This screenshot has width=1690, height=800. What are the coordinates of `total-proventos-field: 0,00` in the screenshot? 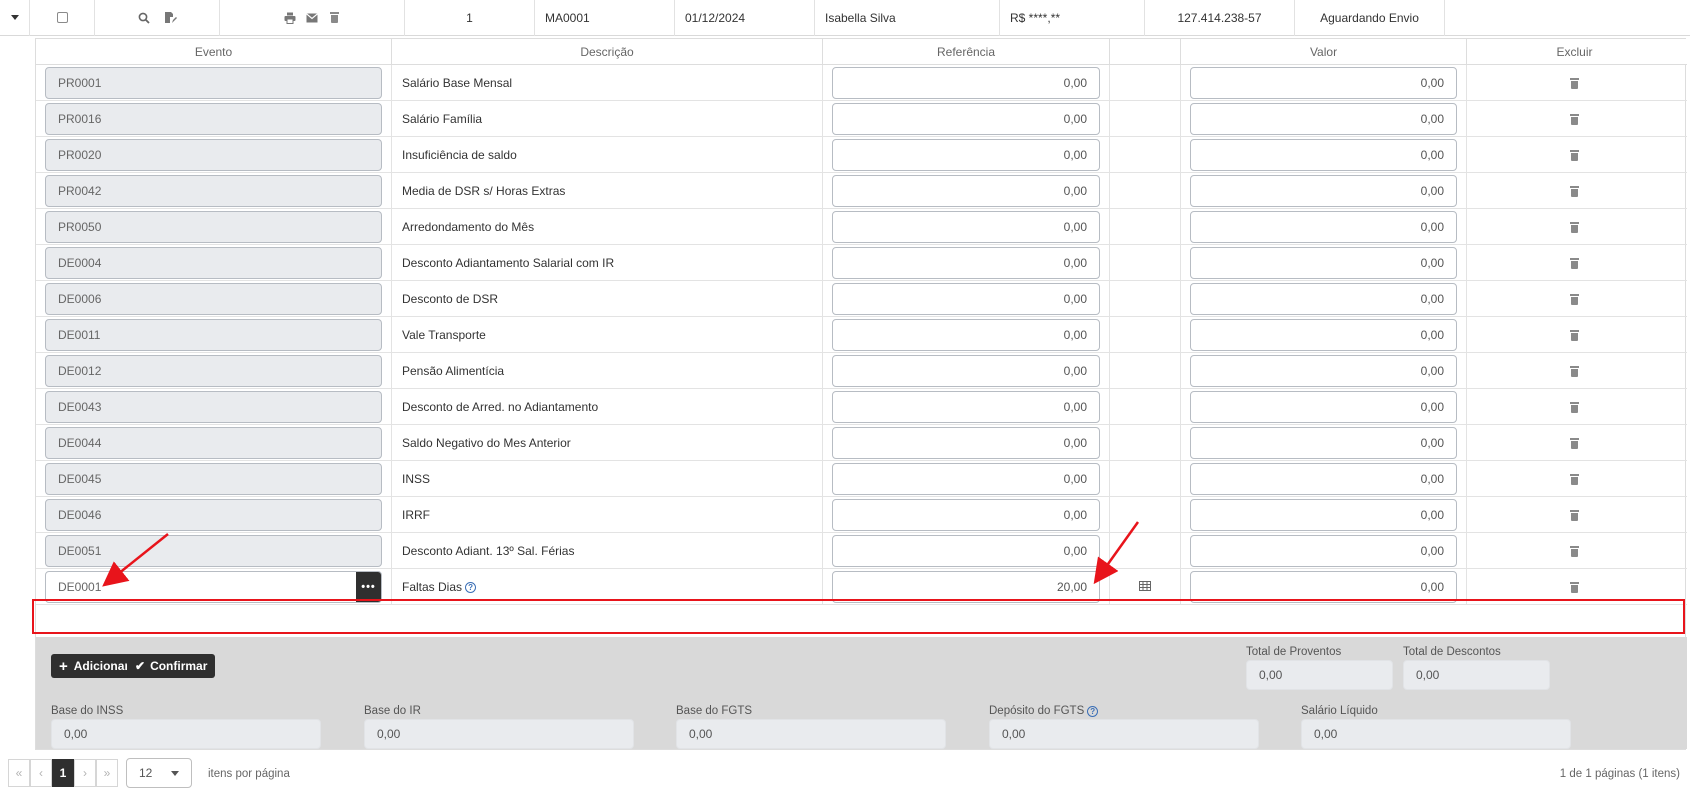 It's located at (1319, 675).